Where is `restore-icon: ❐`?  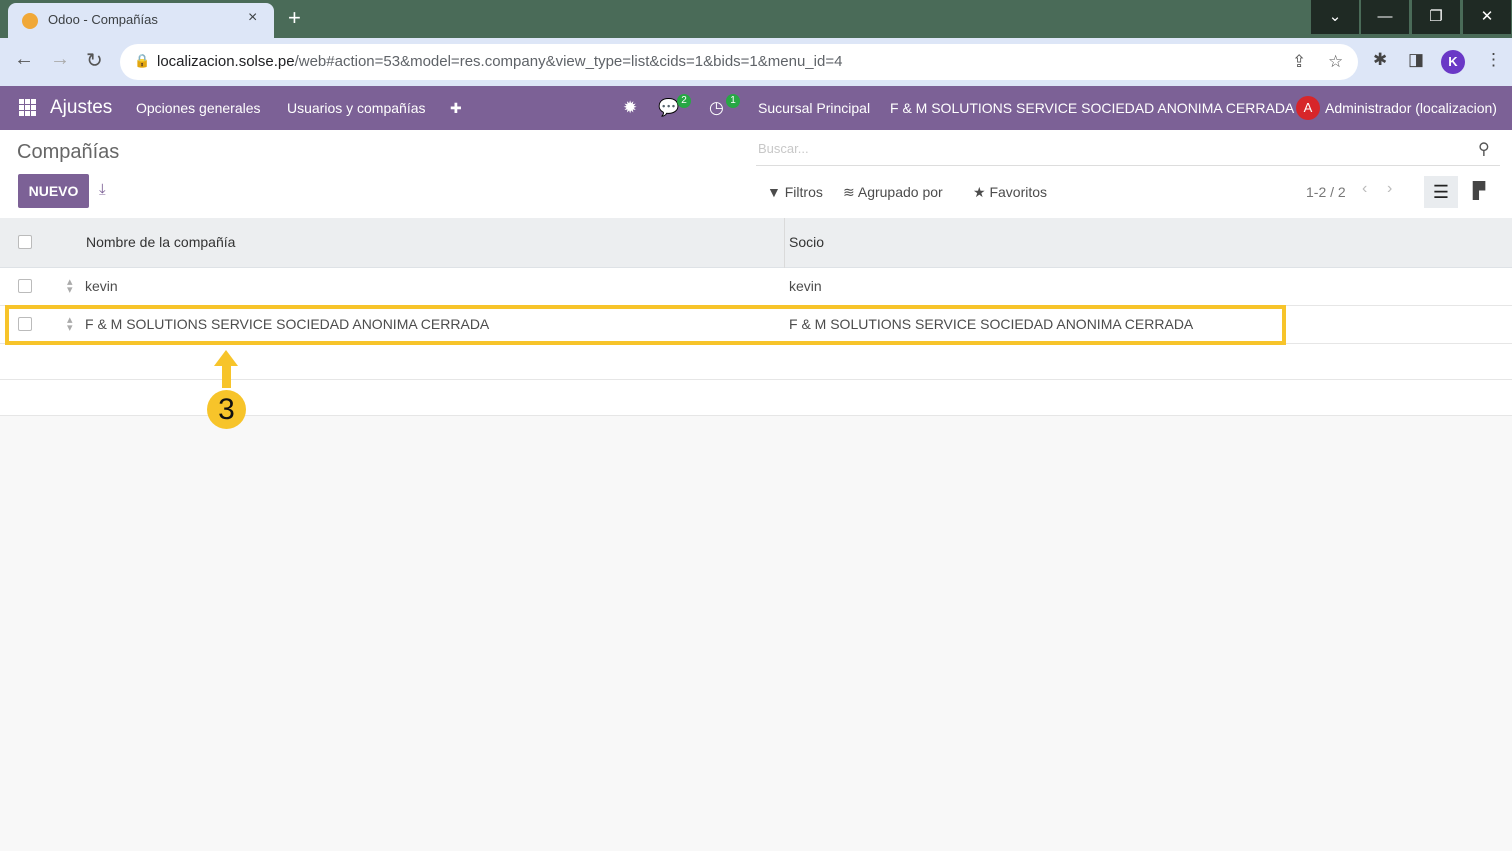 restore-icon: ❐ is located at coordinates (1436, 17).